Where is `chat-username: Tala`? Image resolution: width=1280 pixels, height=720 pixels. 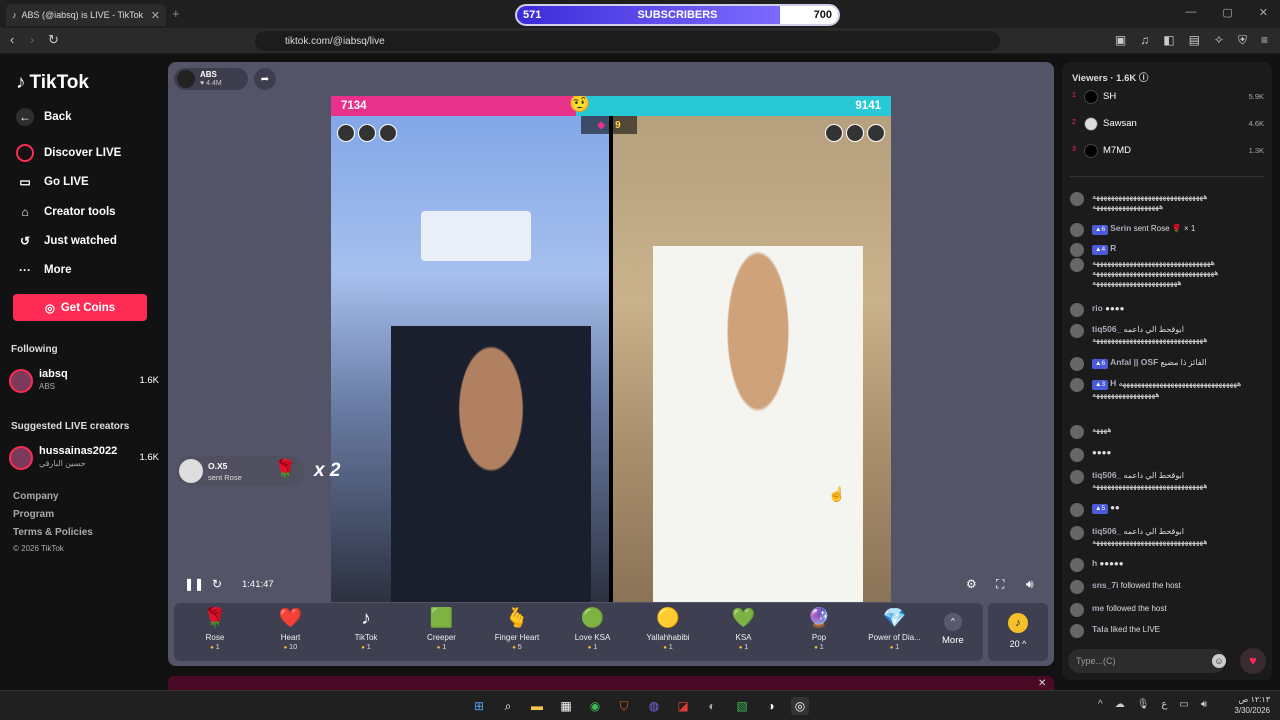
chat-username: Tala is located at coordinates (1100, 629).